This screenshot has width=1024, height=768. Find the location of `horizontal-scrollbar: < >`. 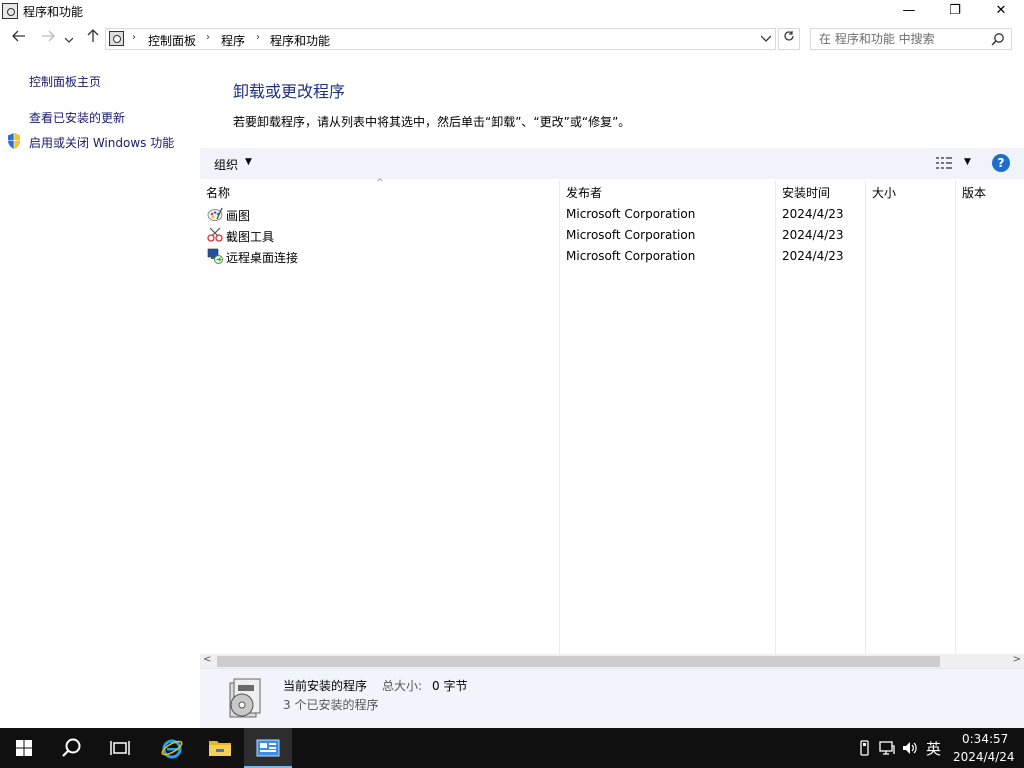

horizontal-scrollbar: < > is located at coordinates (612, 661).